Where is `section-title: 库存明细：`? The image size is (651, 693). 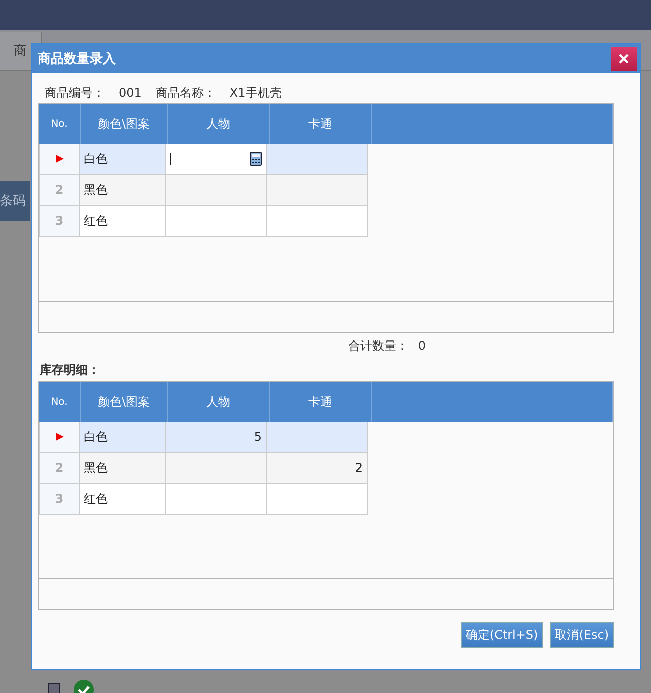 section-title: 库存明细： is located at coordinates (70, 370).